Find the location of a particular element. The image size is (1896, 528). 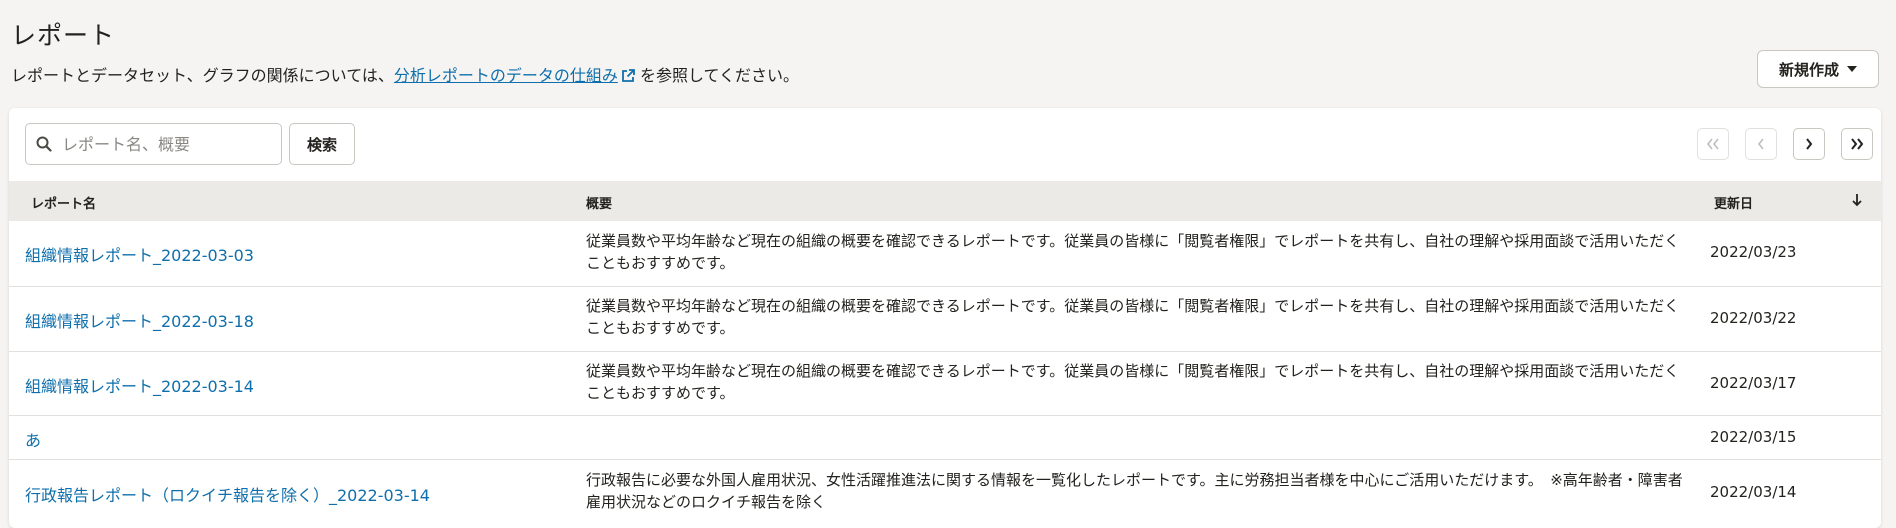

intro-text-before: レポートとデータセット、グラフの関係については、 is located at coordinates (202, 75).